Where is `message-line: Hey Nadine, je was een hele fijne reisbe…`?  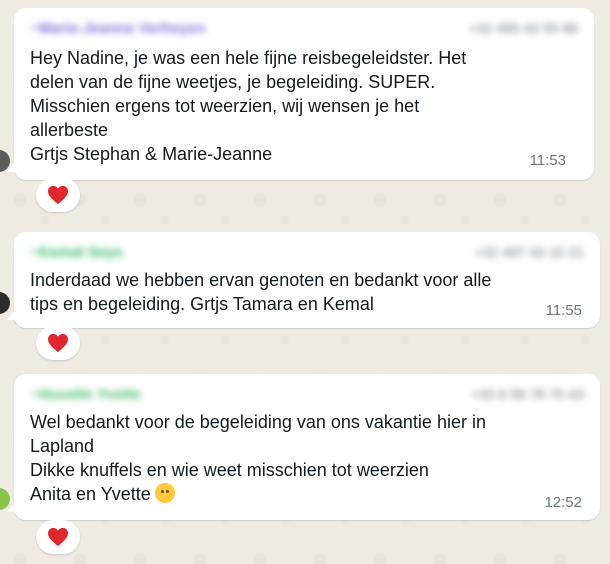
message-line: Hey Nadine, je was een hele fijne reisbe… is located at coordinates (248, 58).